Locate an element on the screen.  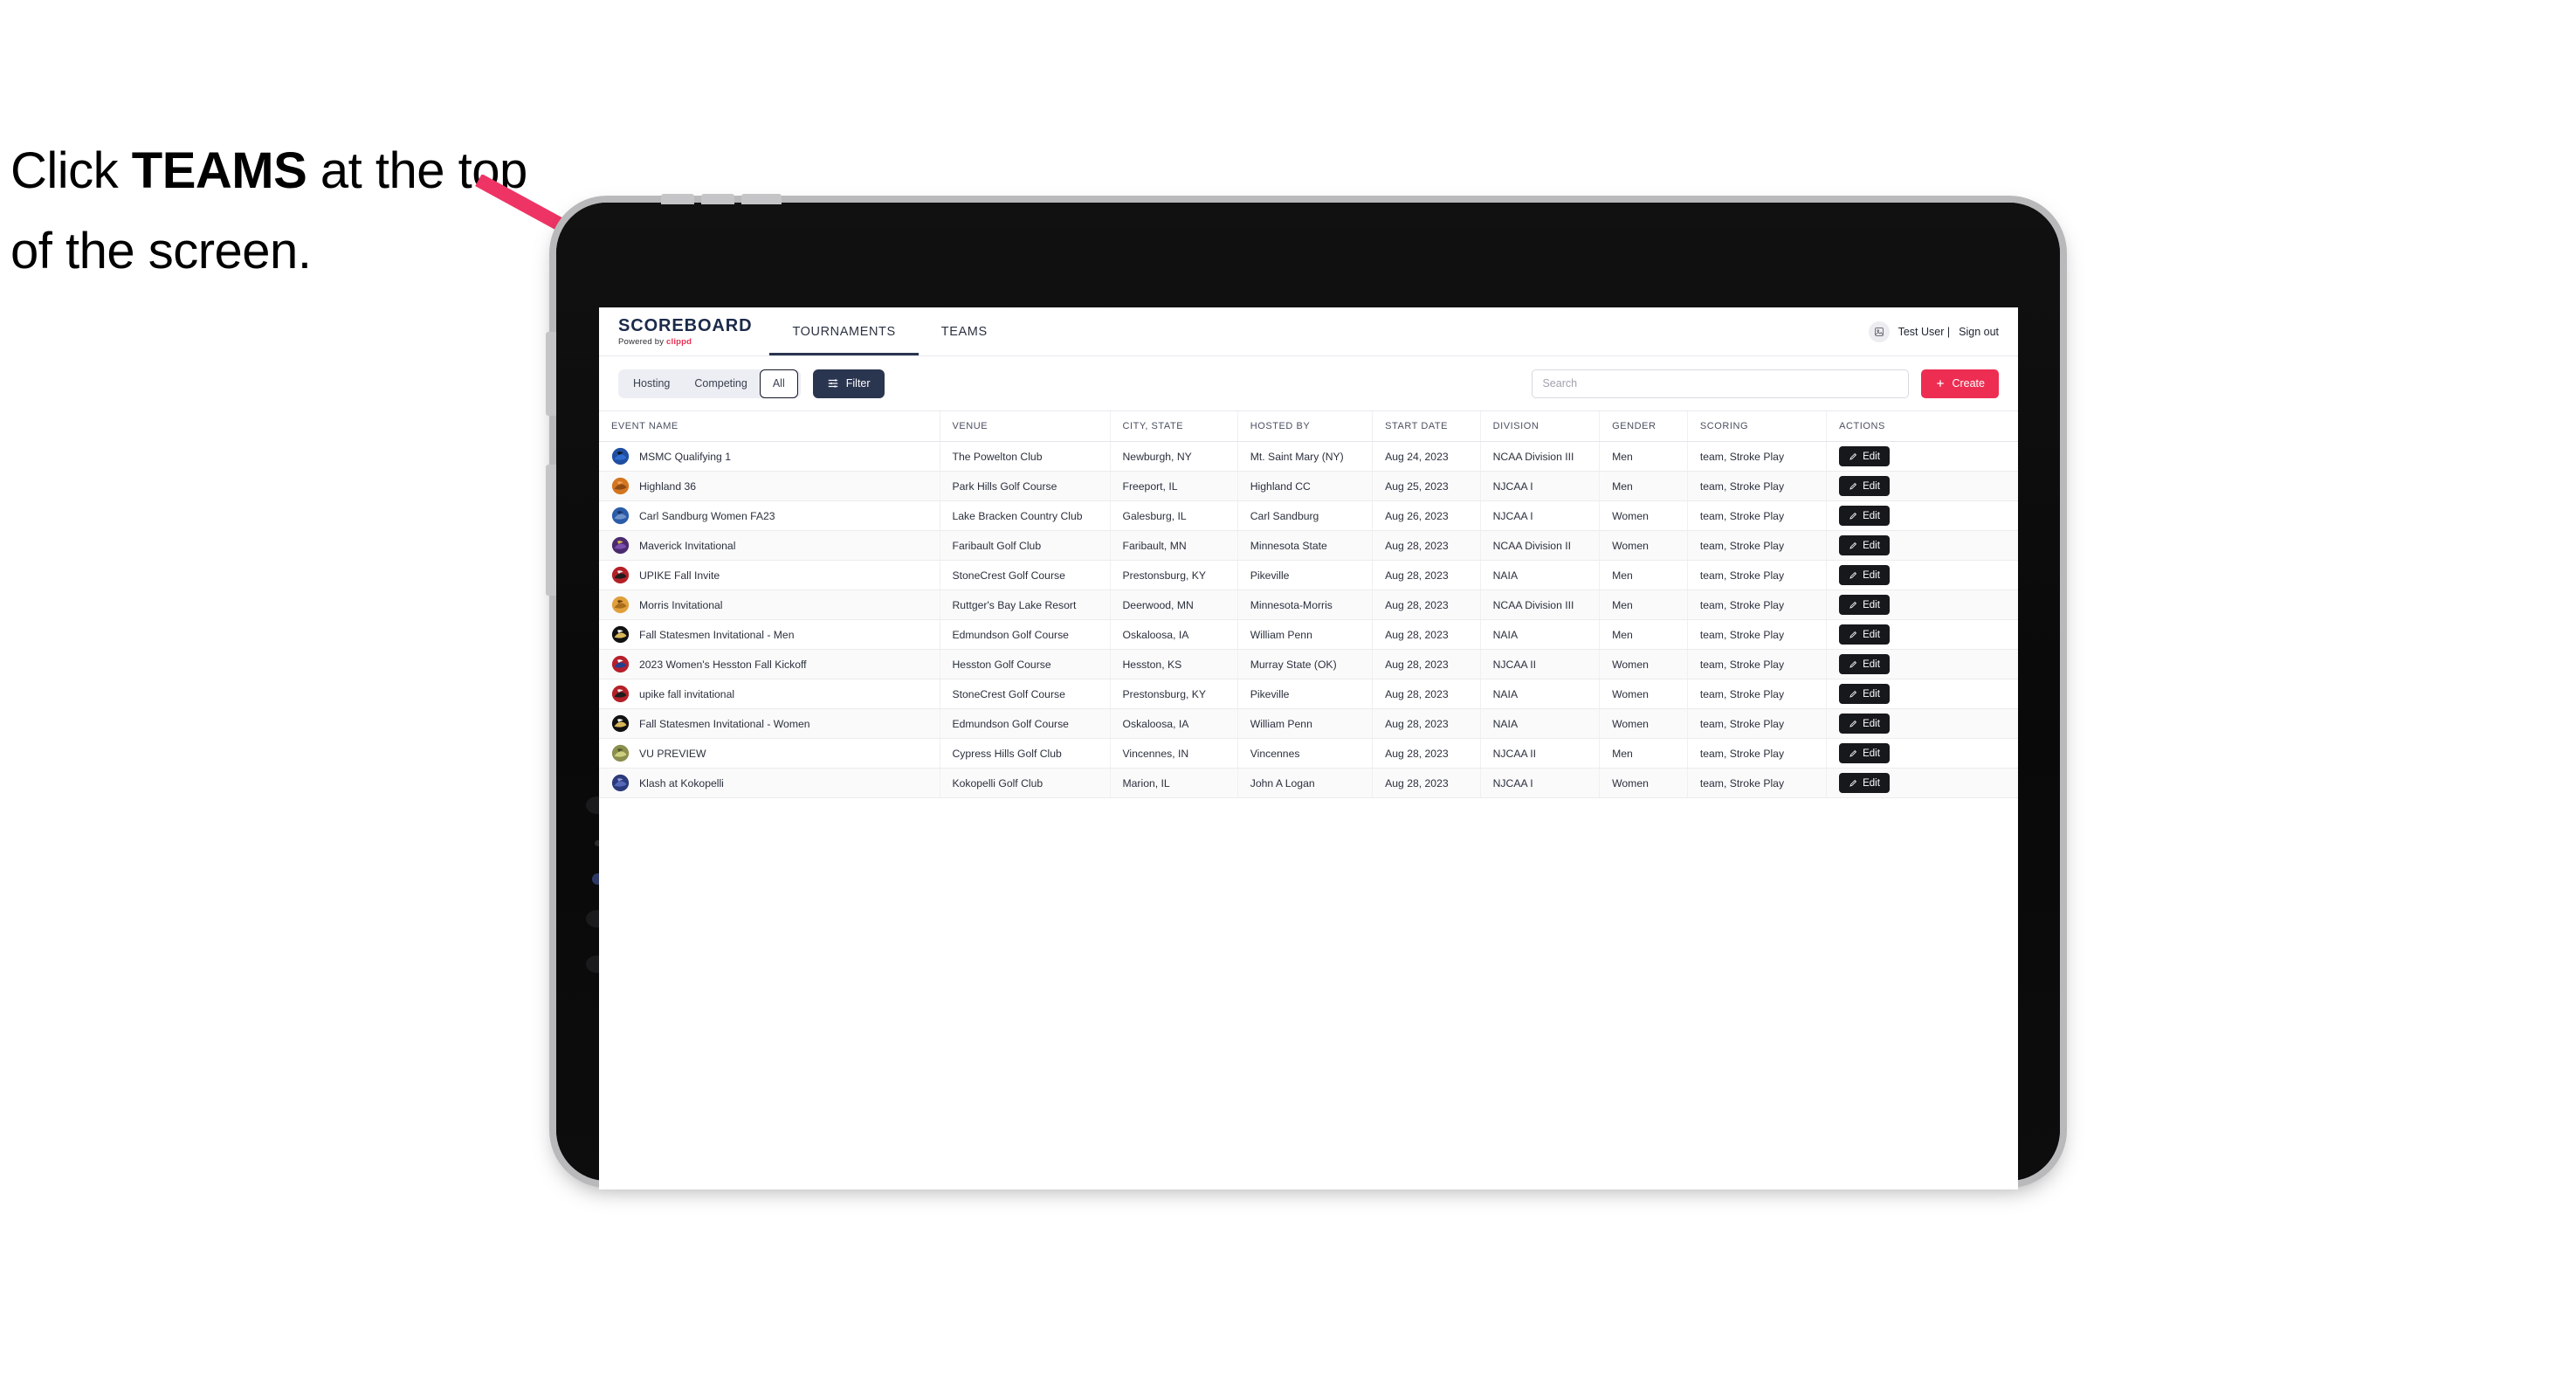
tab-tournaments: TOURNAMENTS is located at coordinates (844, 331).